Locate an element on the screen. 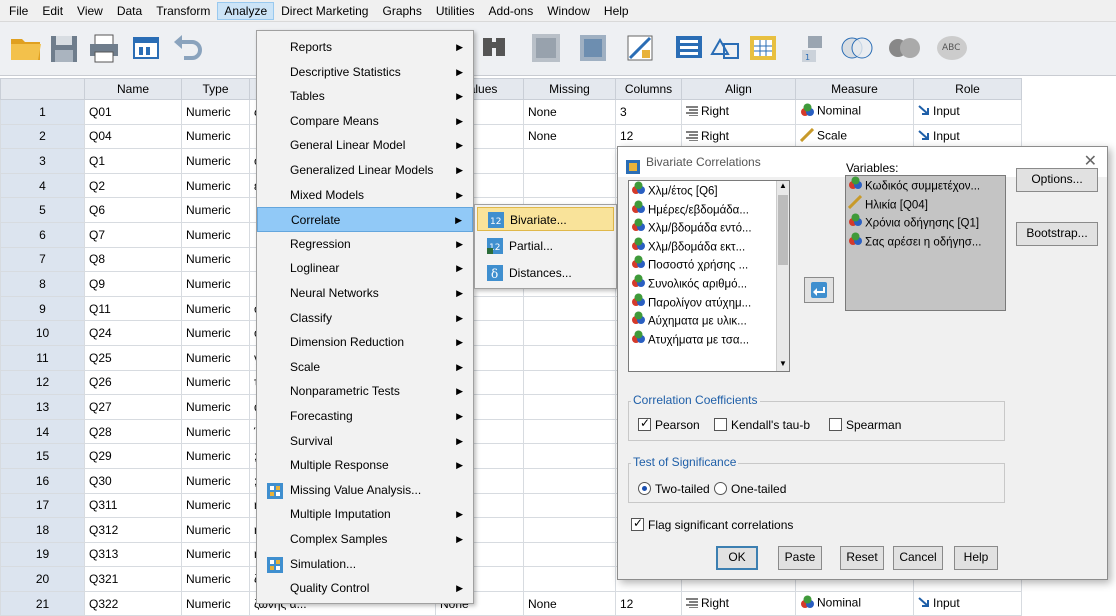 The image size is (1116, 616). scroll-up-icon: ▲ is located at coordinates (783, 187).